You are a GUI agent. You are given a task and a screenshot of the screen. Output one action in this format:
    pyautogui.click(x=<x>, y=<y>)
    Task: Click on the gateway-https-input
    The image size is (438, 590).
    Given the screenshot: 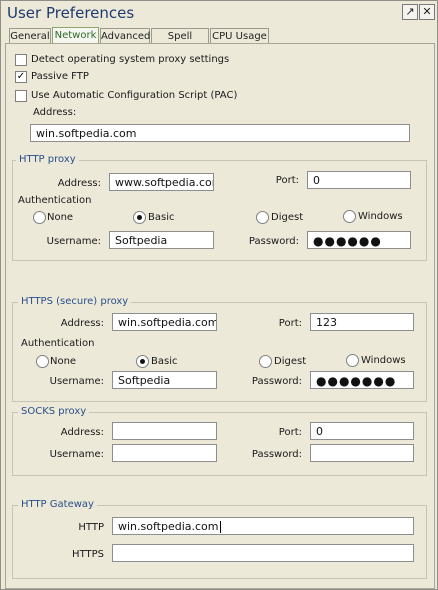 What is the action you would take?
    pyautogui.click(x=263, y=553)
    